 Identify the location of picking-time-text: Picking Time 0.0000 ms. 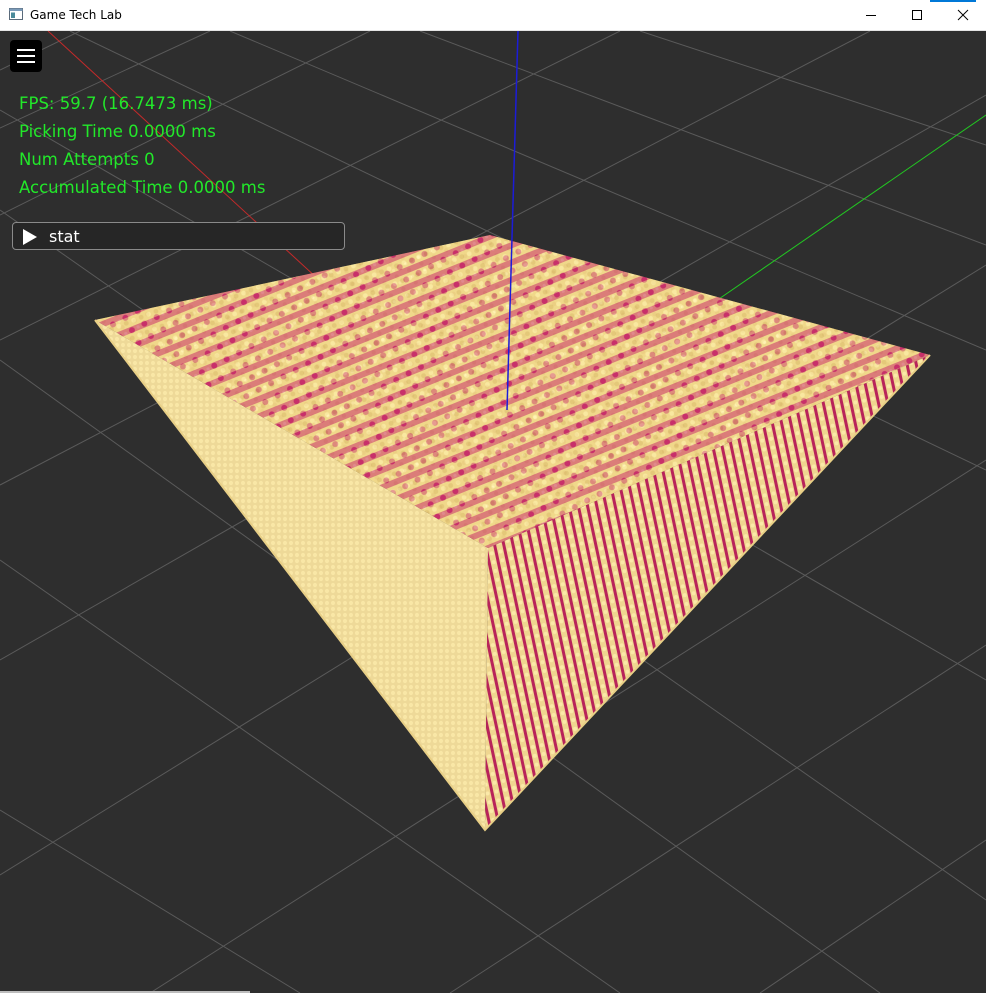
(117, 131).